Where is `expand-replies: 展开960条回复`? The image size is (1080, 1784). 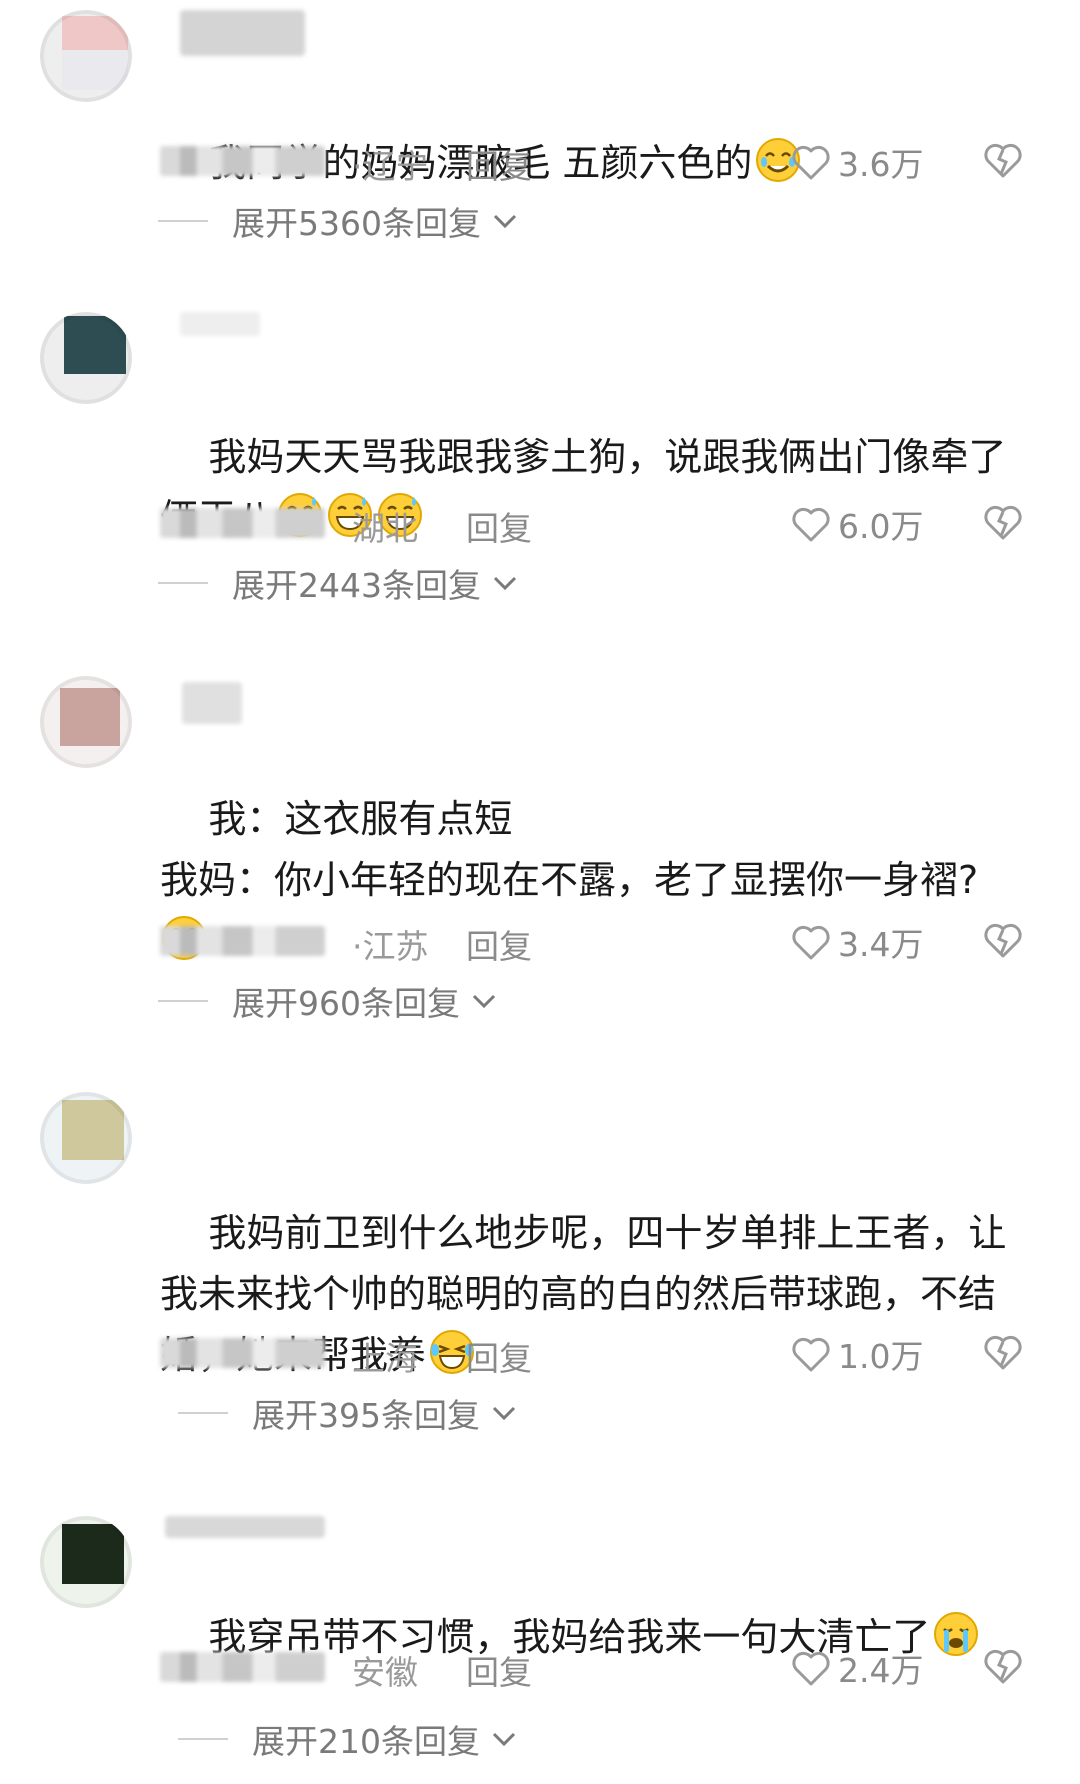 expand-replies: 展开960条回复 is located at coordinates (328, 1001).